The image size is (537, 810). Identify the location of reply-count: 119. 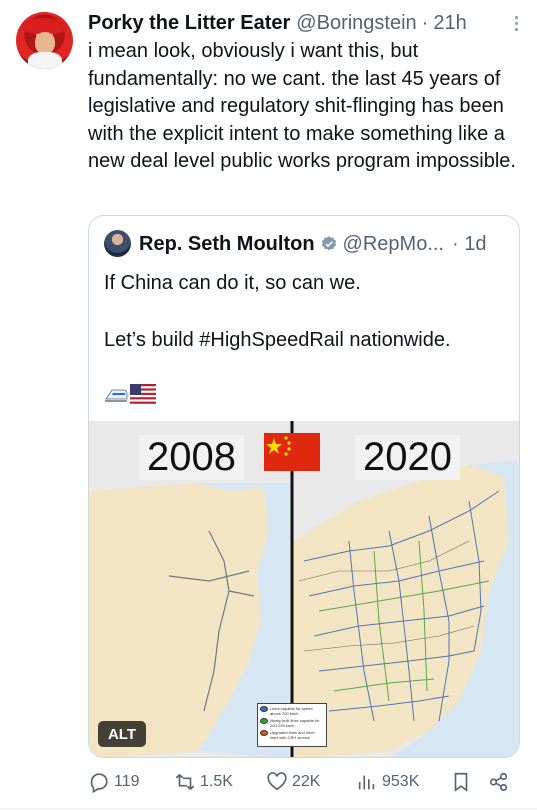
(127, 781).